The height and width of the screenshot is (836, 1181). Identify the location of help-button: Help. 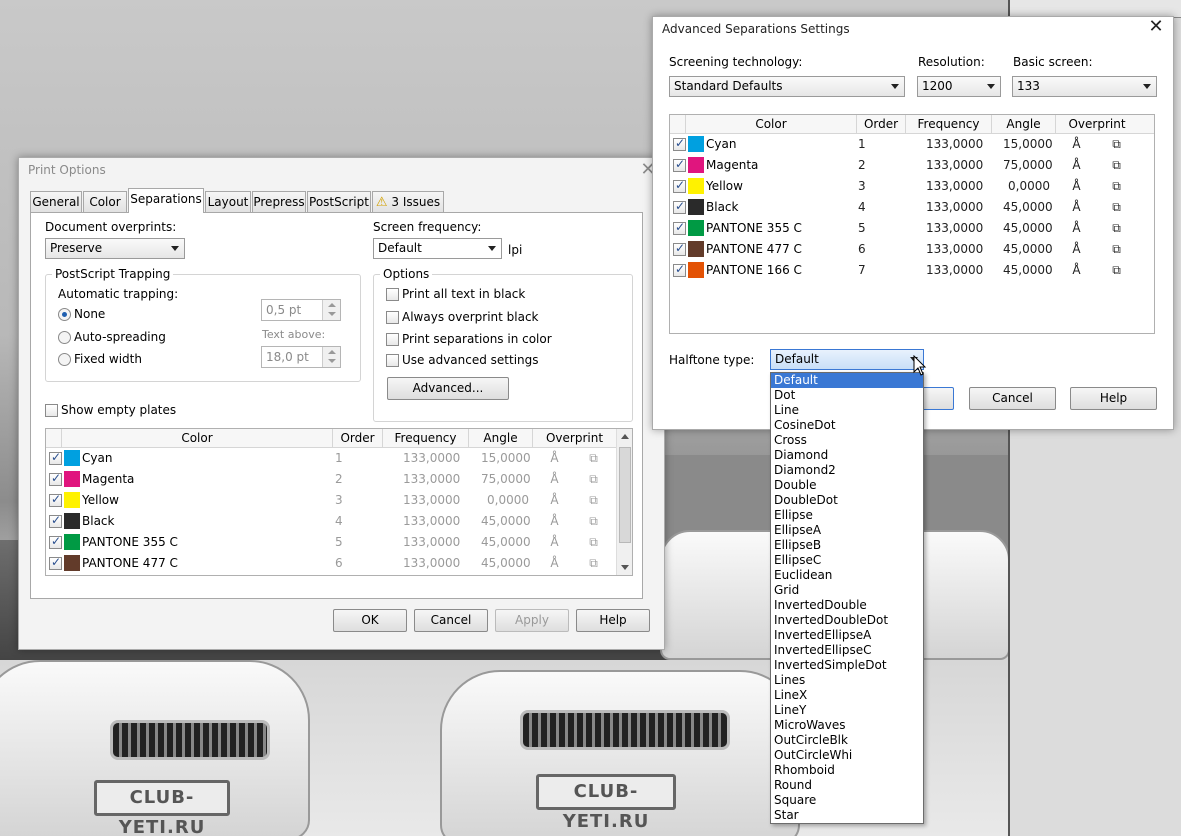
(613, 620).